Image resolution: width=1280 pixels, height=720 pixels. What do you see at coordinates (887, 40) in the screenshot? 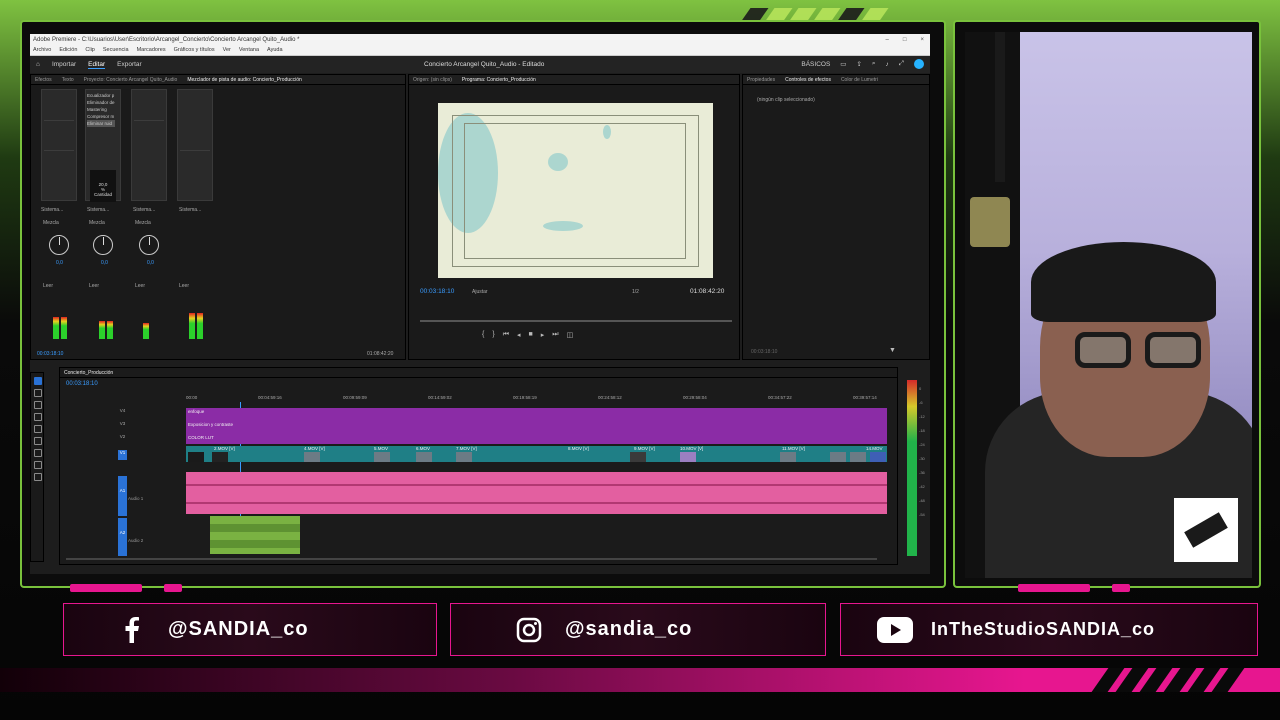
I see `minimize-button: –` at bounding box center [887, 40].